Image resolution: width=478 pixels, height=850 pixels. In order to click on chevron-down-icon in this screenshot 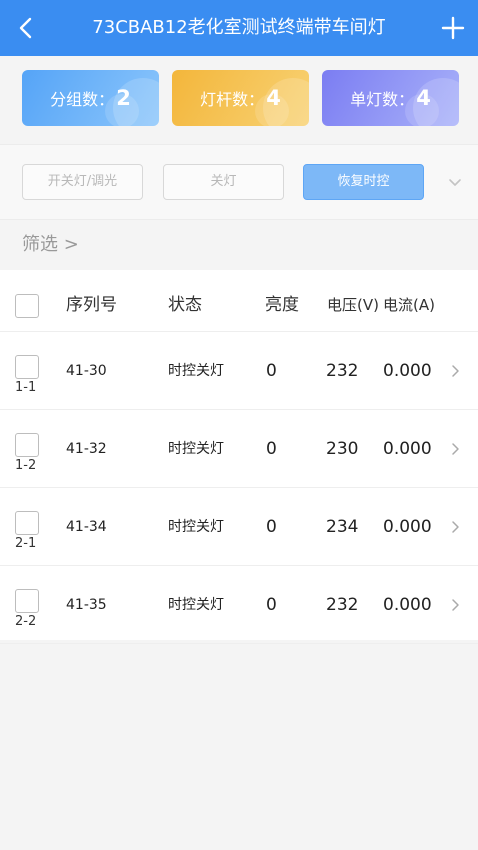, I will do `click(455, 182)`.